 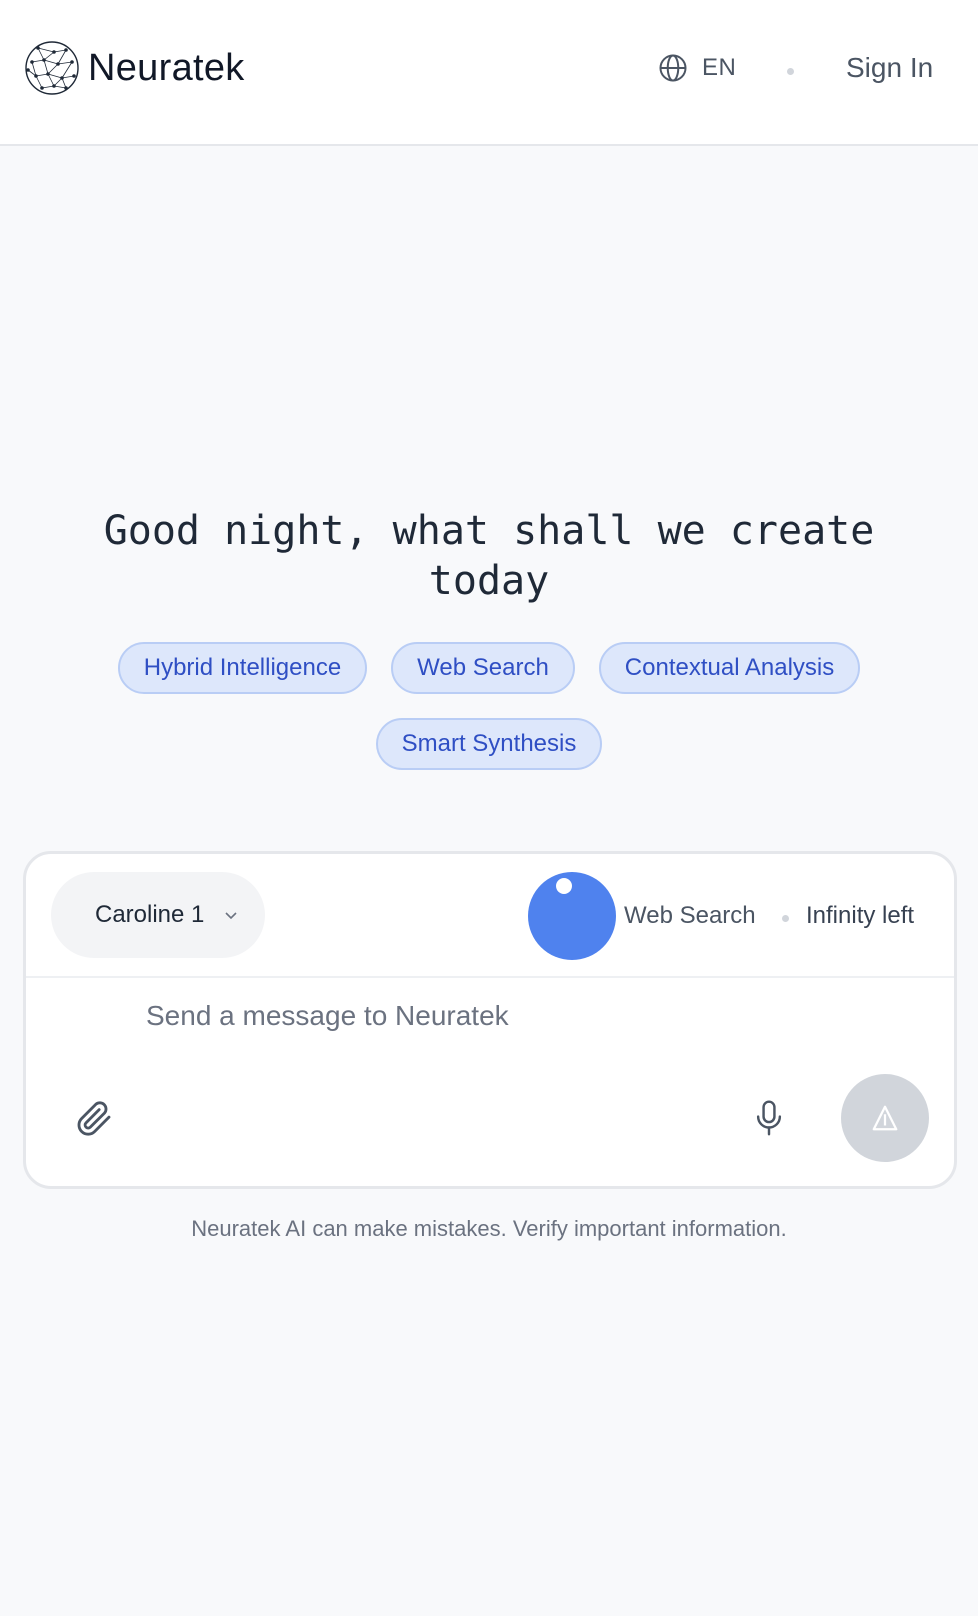 I want to click on toggle-knob, so click(x=564, y=886).